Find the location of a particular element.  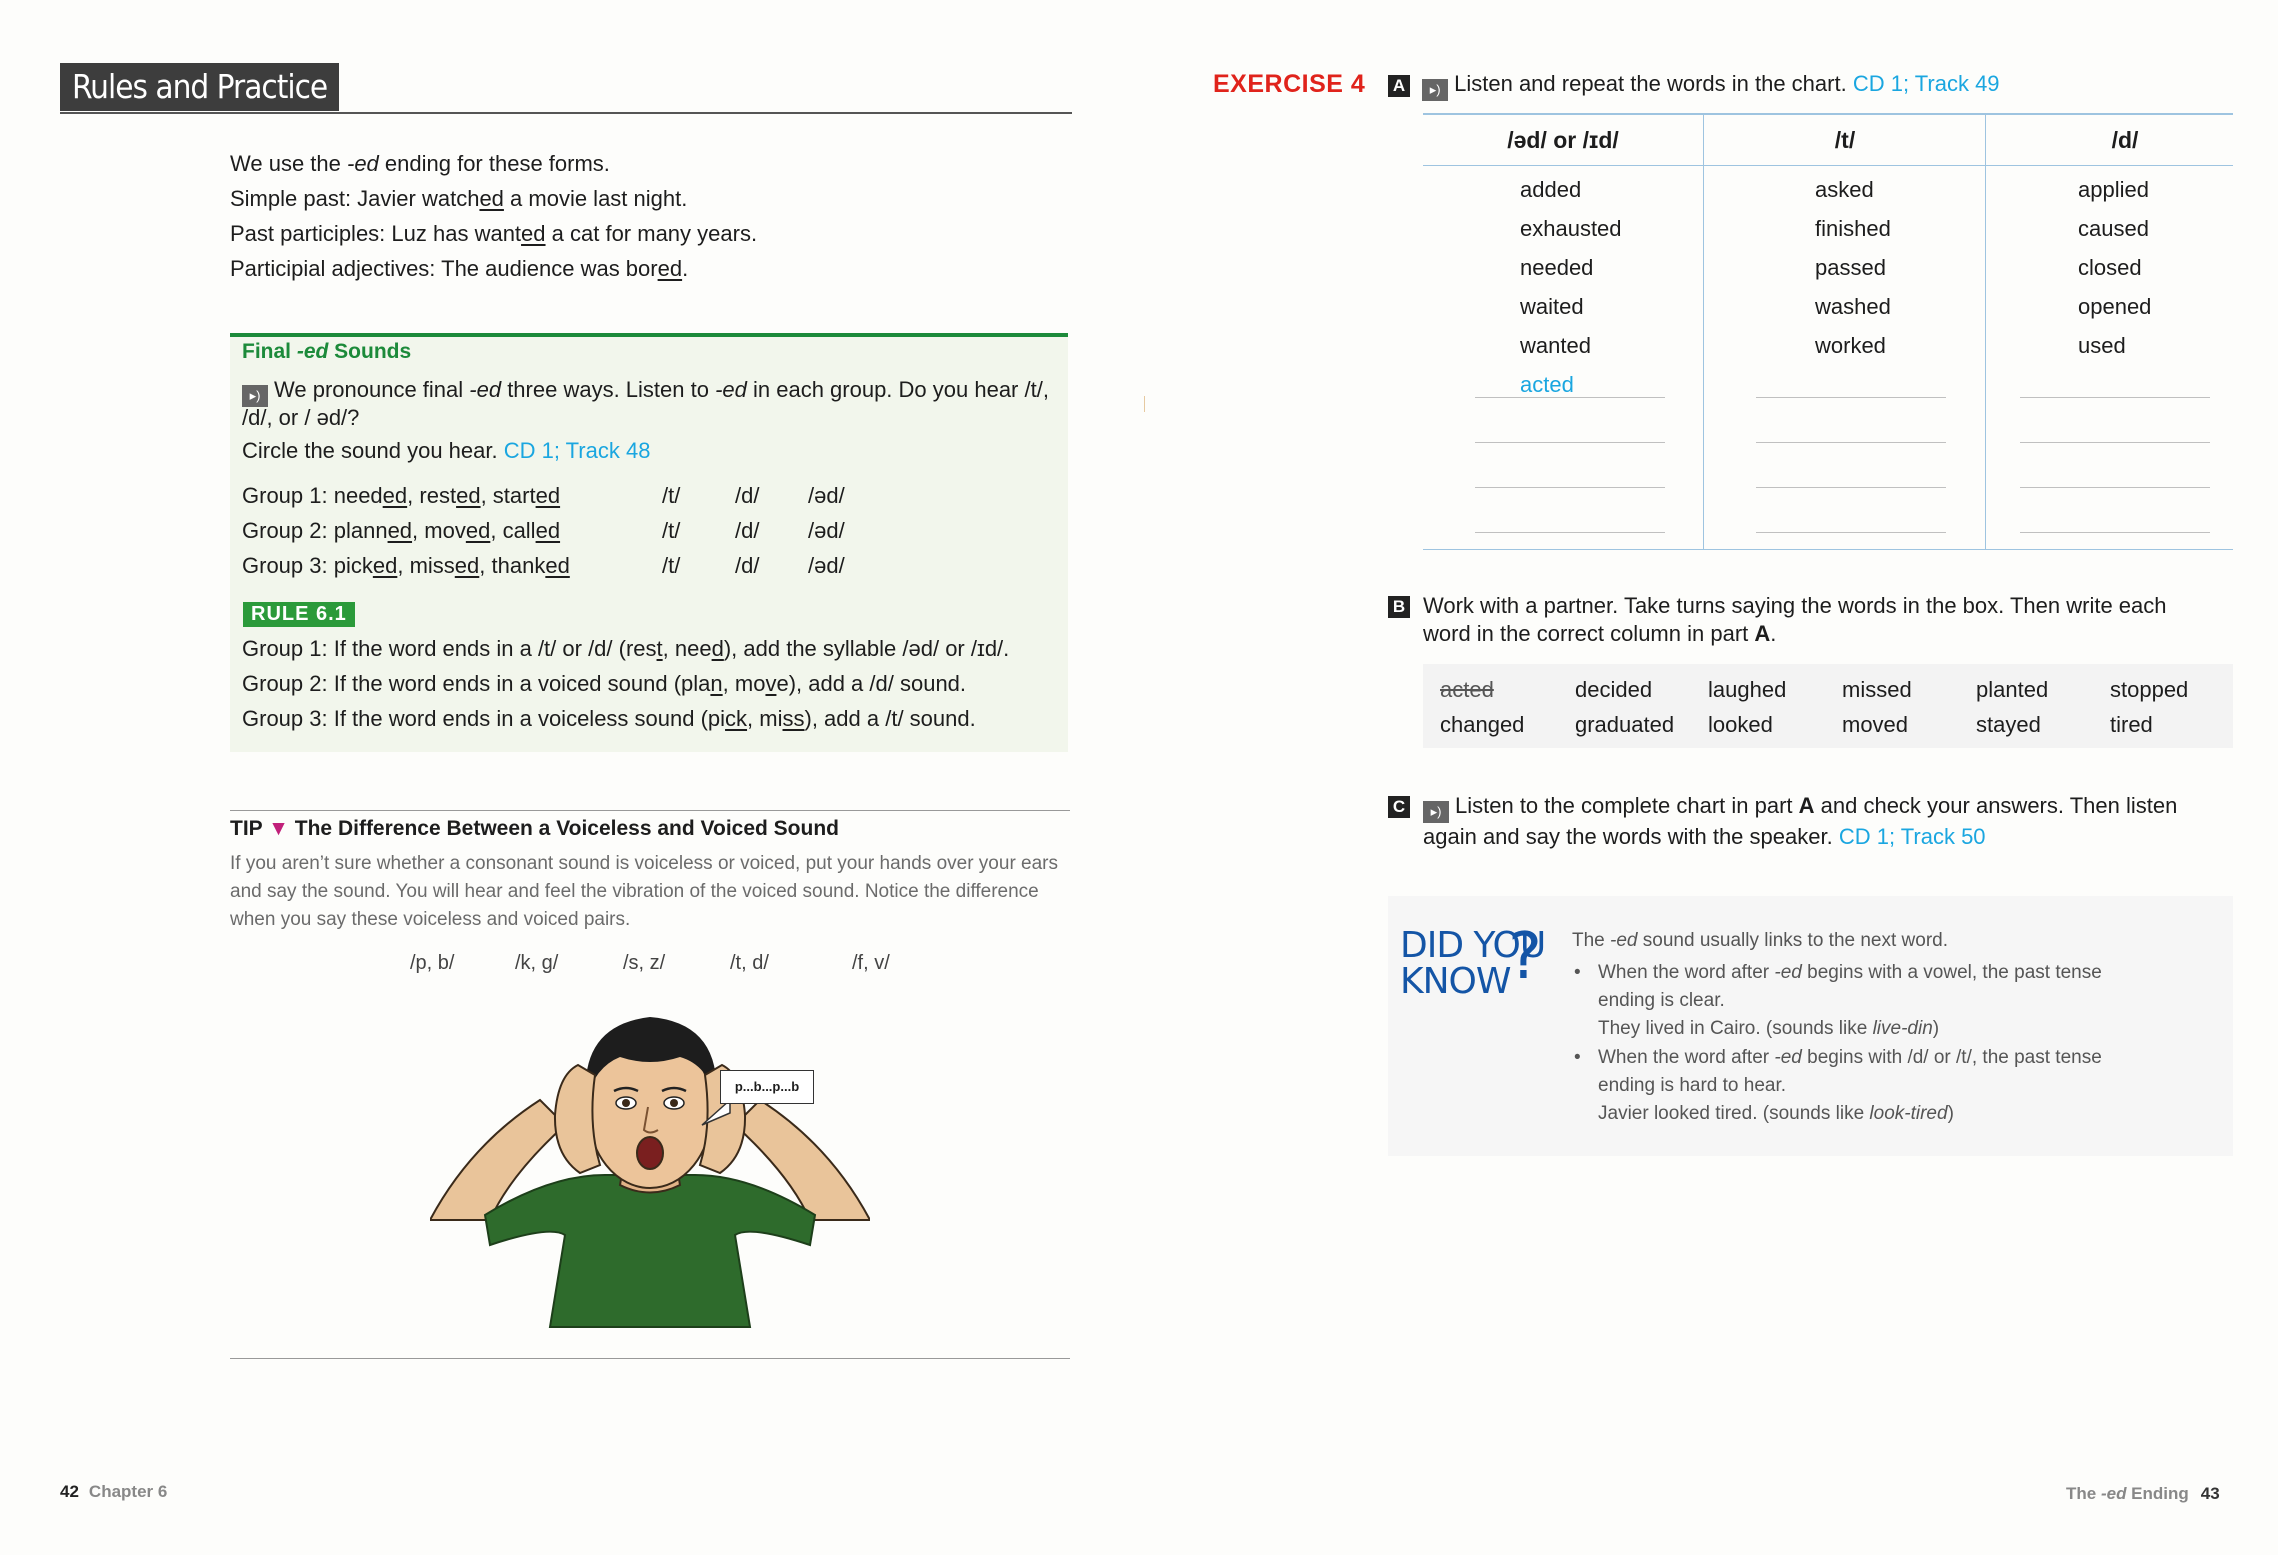

intro-text-segment: . is located at coordinates (685, 268).